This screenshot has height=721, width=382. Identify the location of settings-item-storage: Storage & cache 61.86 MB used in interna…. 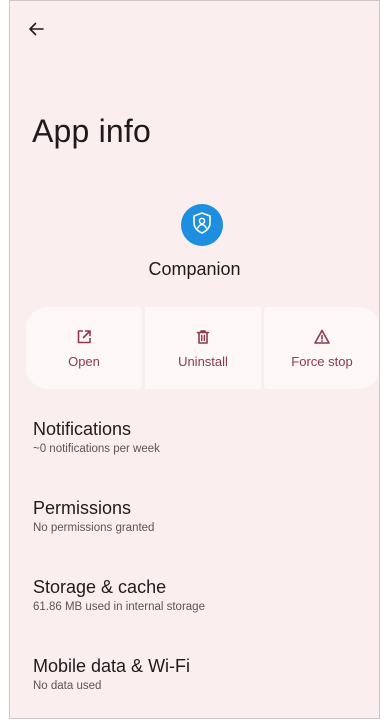
(203, 614).